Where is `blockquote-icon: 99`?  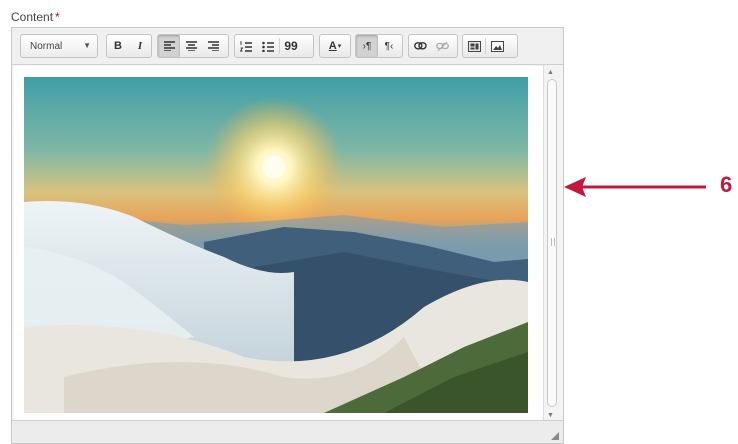
blockquote-icon: 99 is located at coordinates (291, 46).